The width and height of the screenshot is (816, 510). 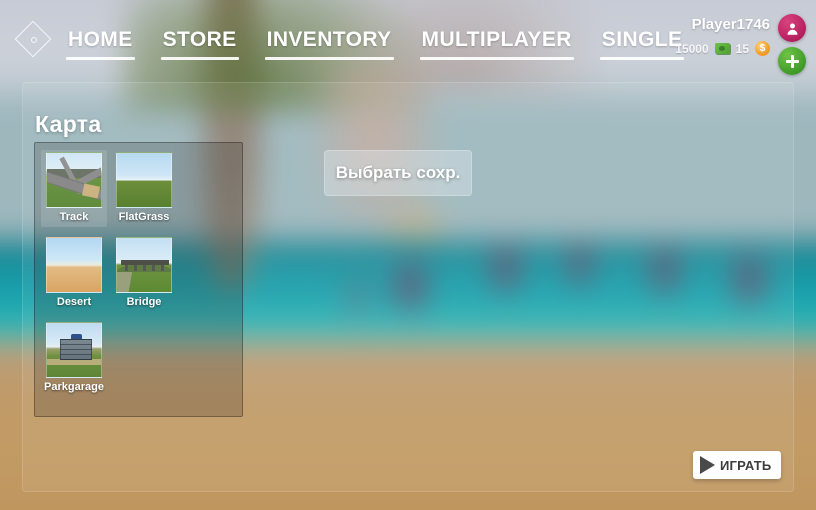 I want to click on nav-item-multiplayer: MULTIPLAYER, so click(x=496, y=44).